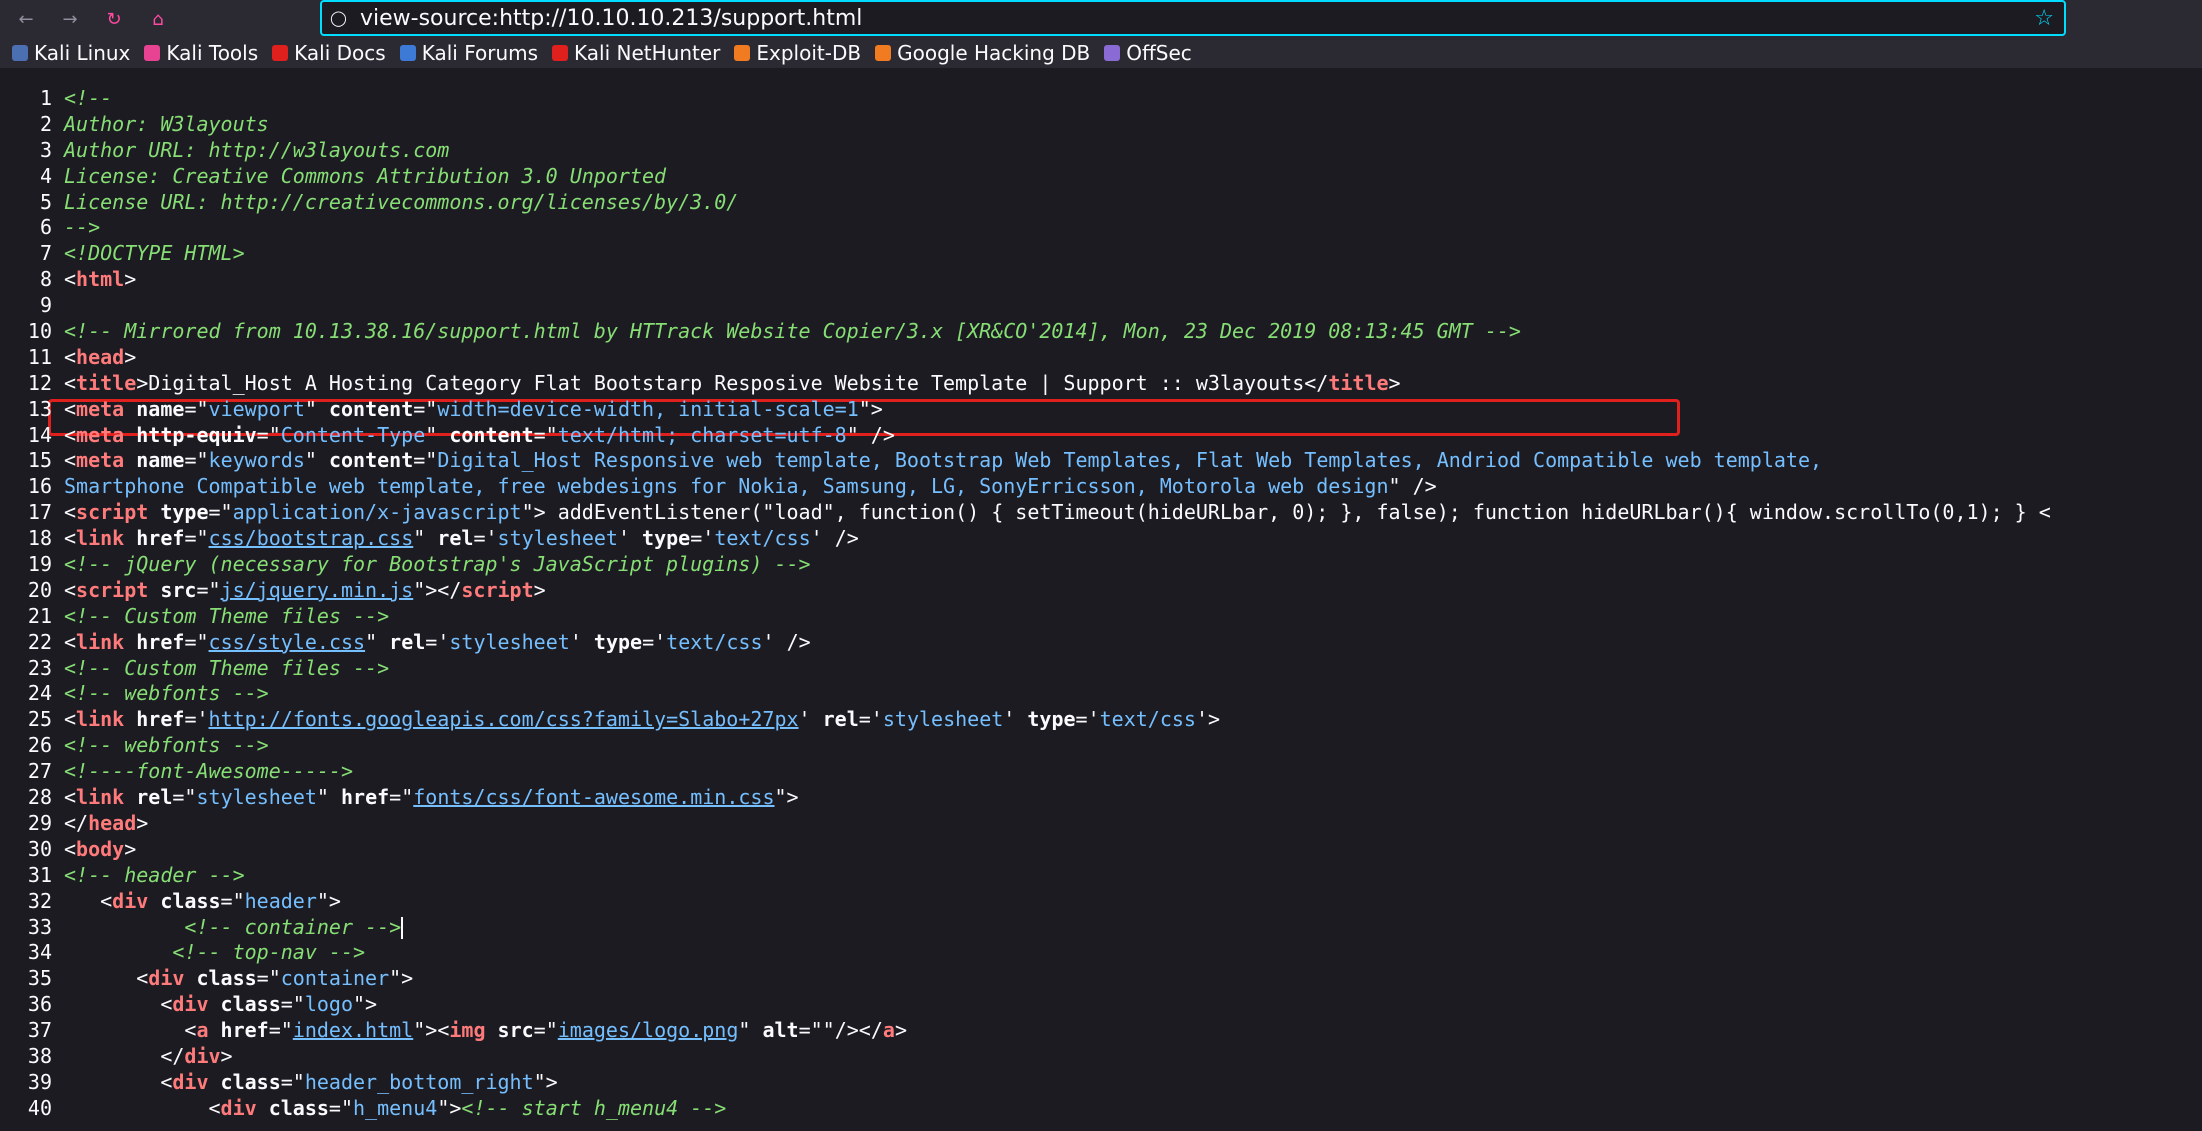  I want to click on bookmark-item: OffSec, so click(1148, 53).